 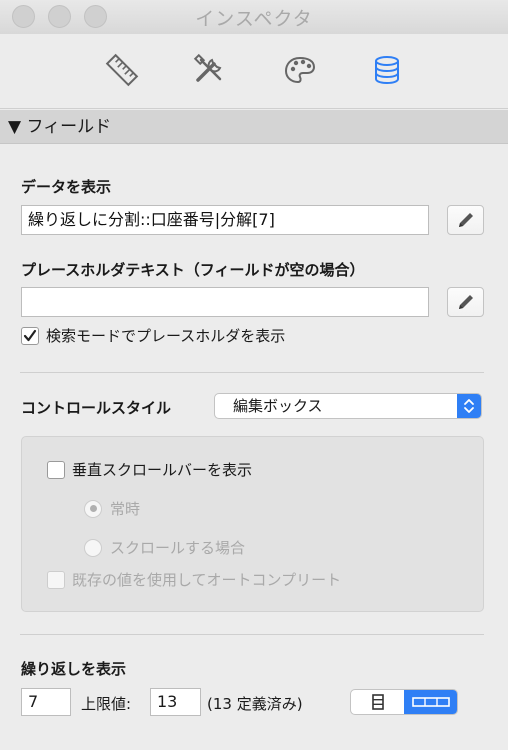 What do you see at coordinates (96, 408) in the screenshot?
I see `control-style-label: コントロールスタイル` at bounding box center [96, 408].